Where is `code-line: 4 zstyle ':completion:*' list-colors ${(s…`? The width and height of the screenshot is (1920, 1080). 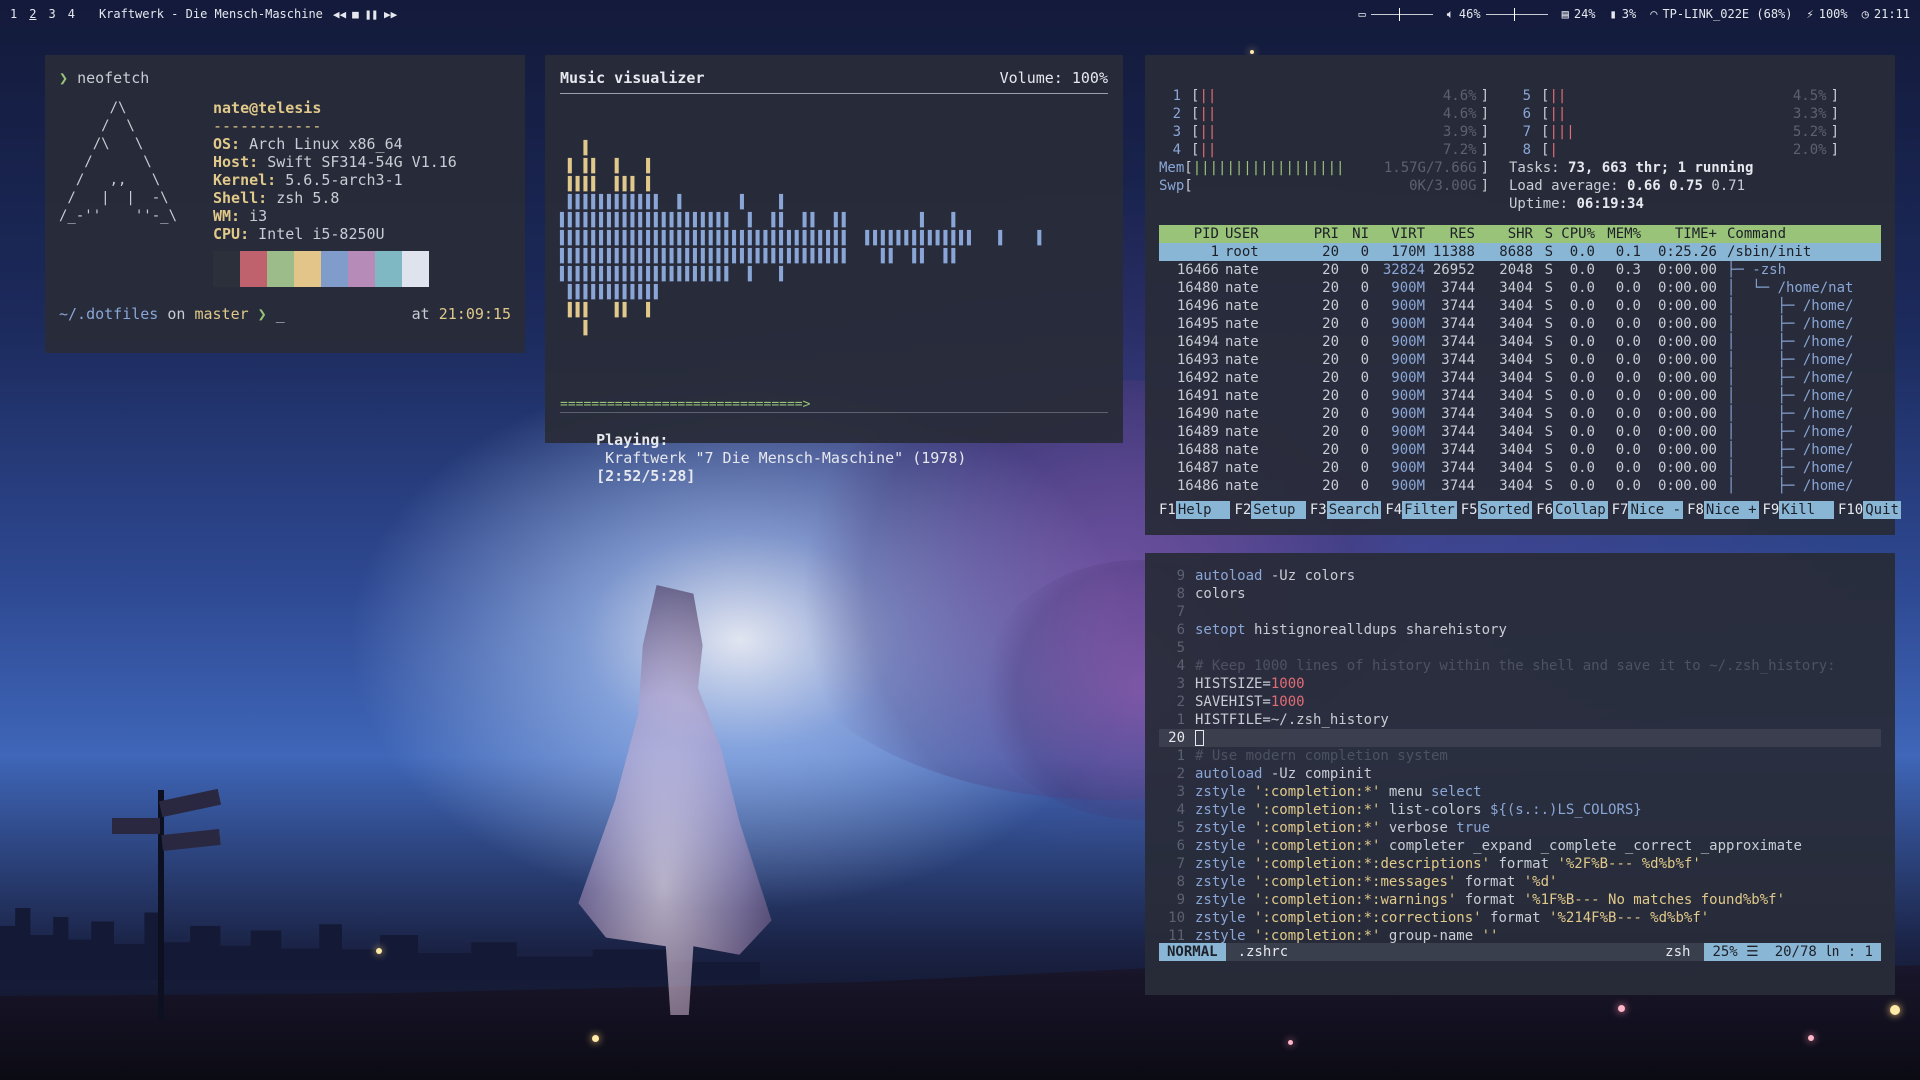 code-line: 4 zstyle ':completion:*' list-colors ${(s… is located at coordinates (1520, 810).